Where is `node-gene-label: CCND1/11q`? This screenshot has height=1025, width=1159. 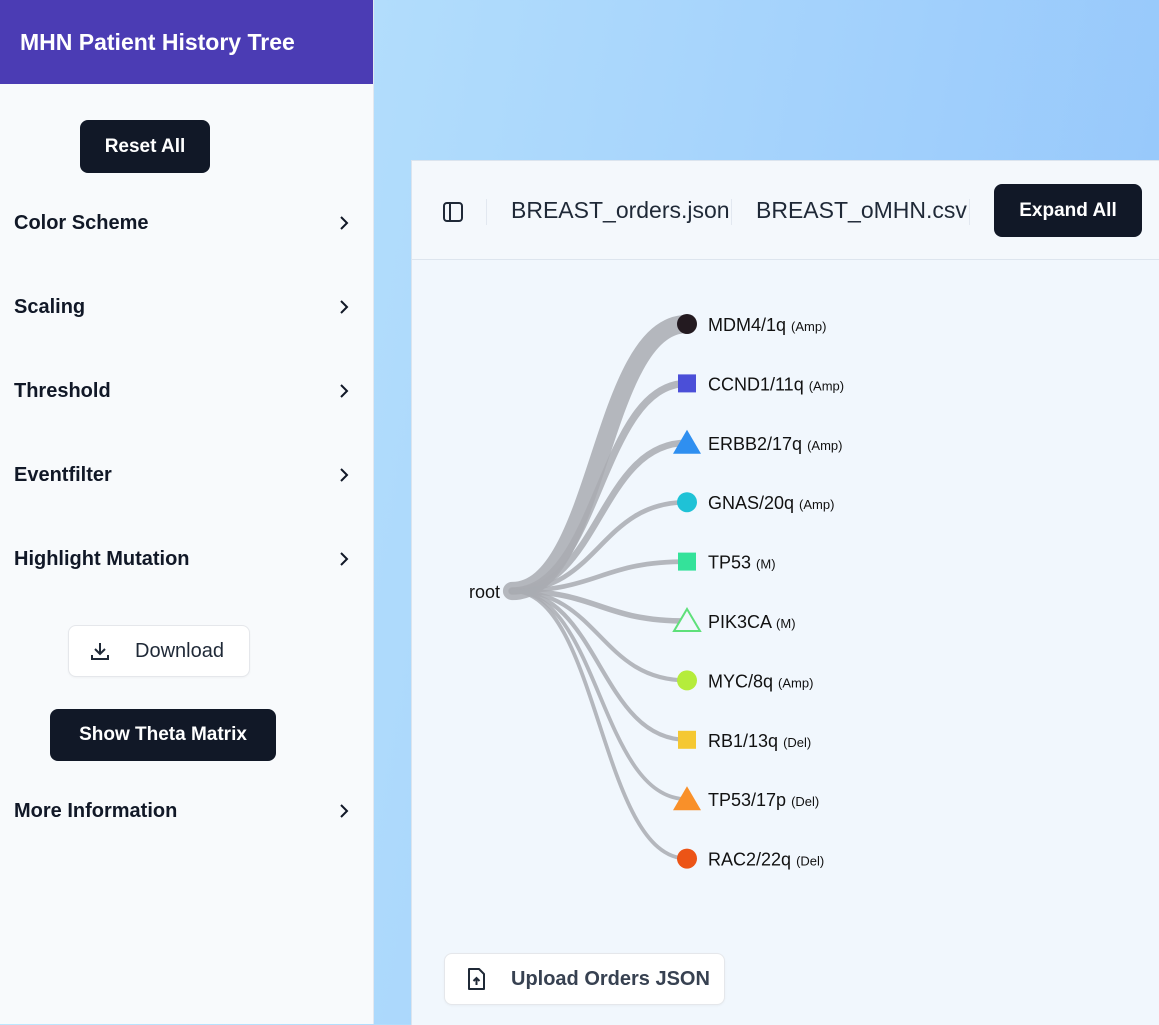 node-gene-label: CCND1/11q is located at coordinates (758, 384).